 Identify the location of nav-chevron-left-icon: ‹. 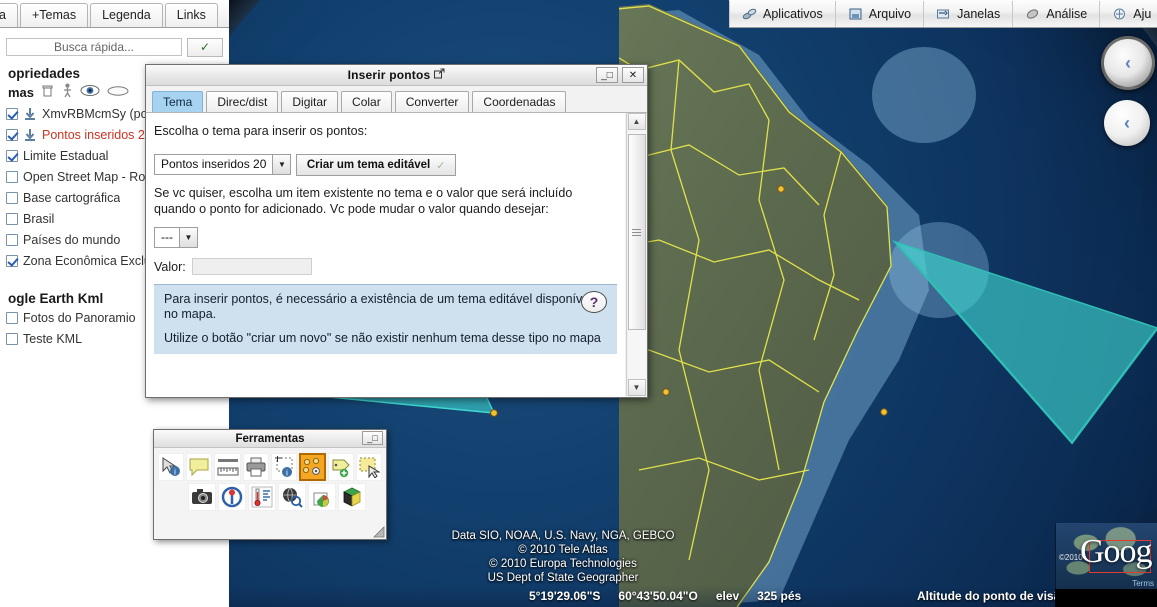
(1128, 63).